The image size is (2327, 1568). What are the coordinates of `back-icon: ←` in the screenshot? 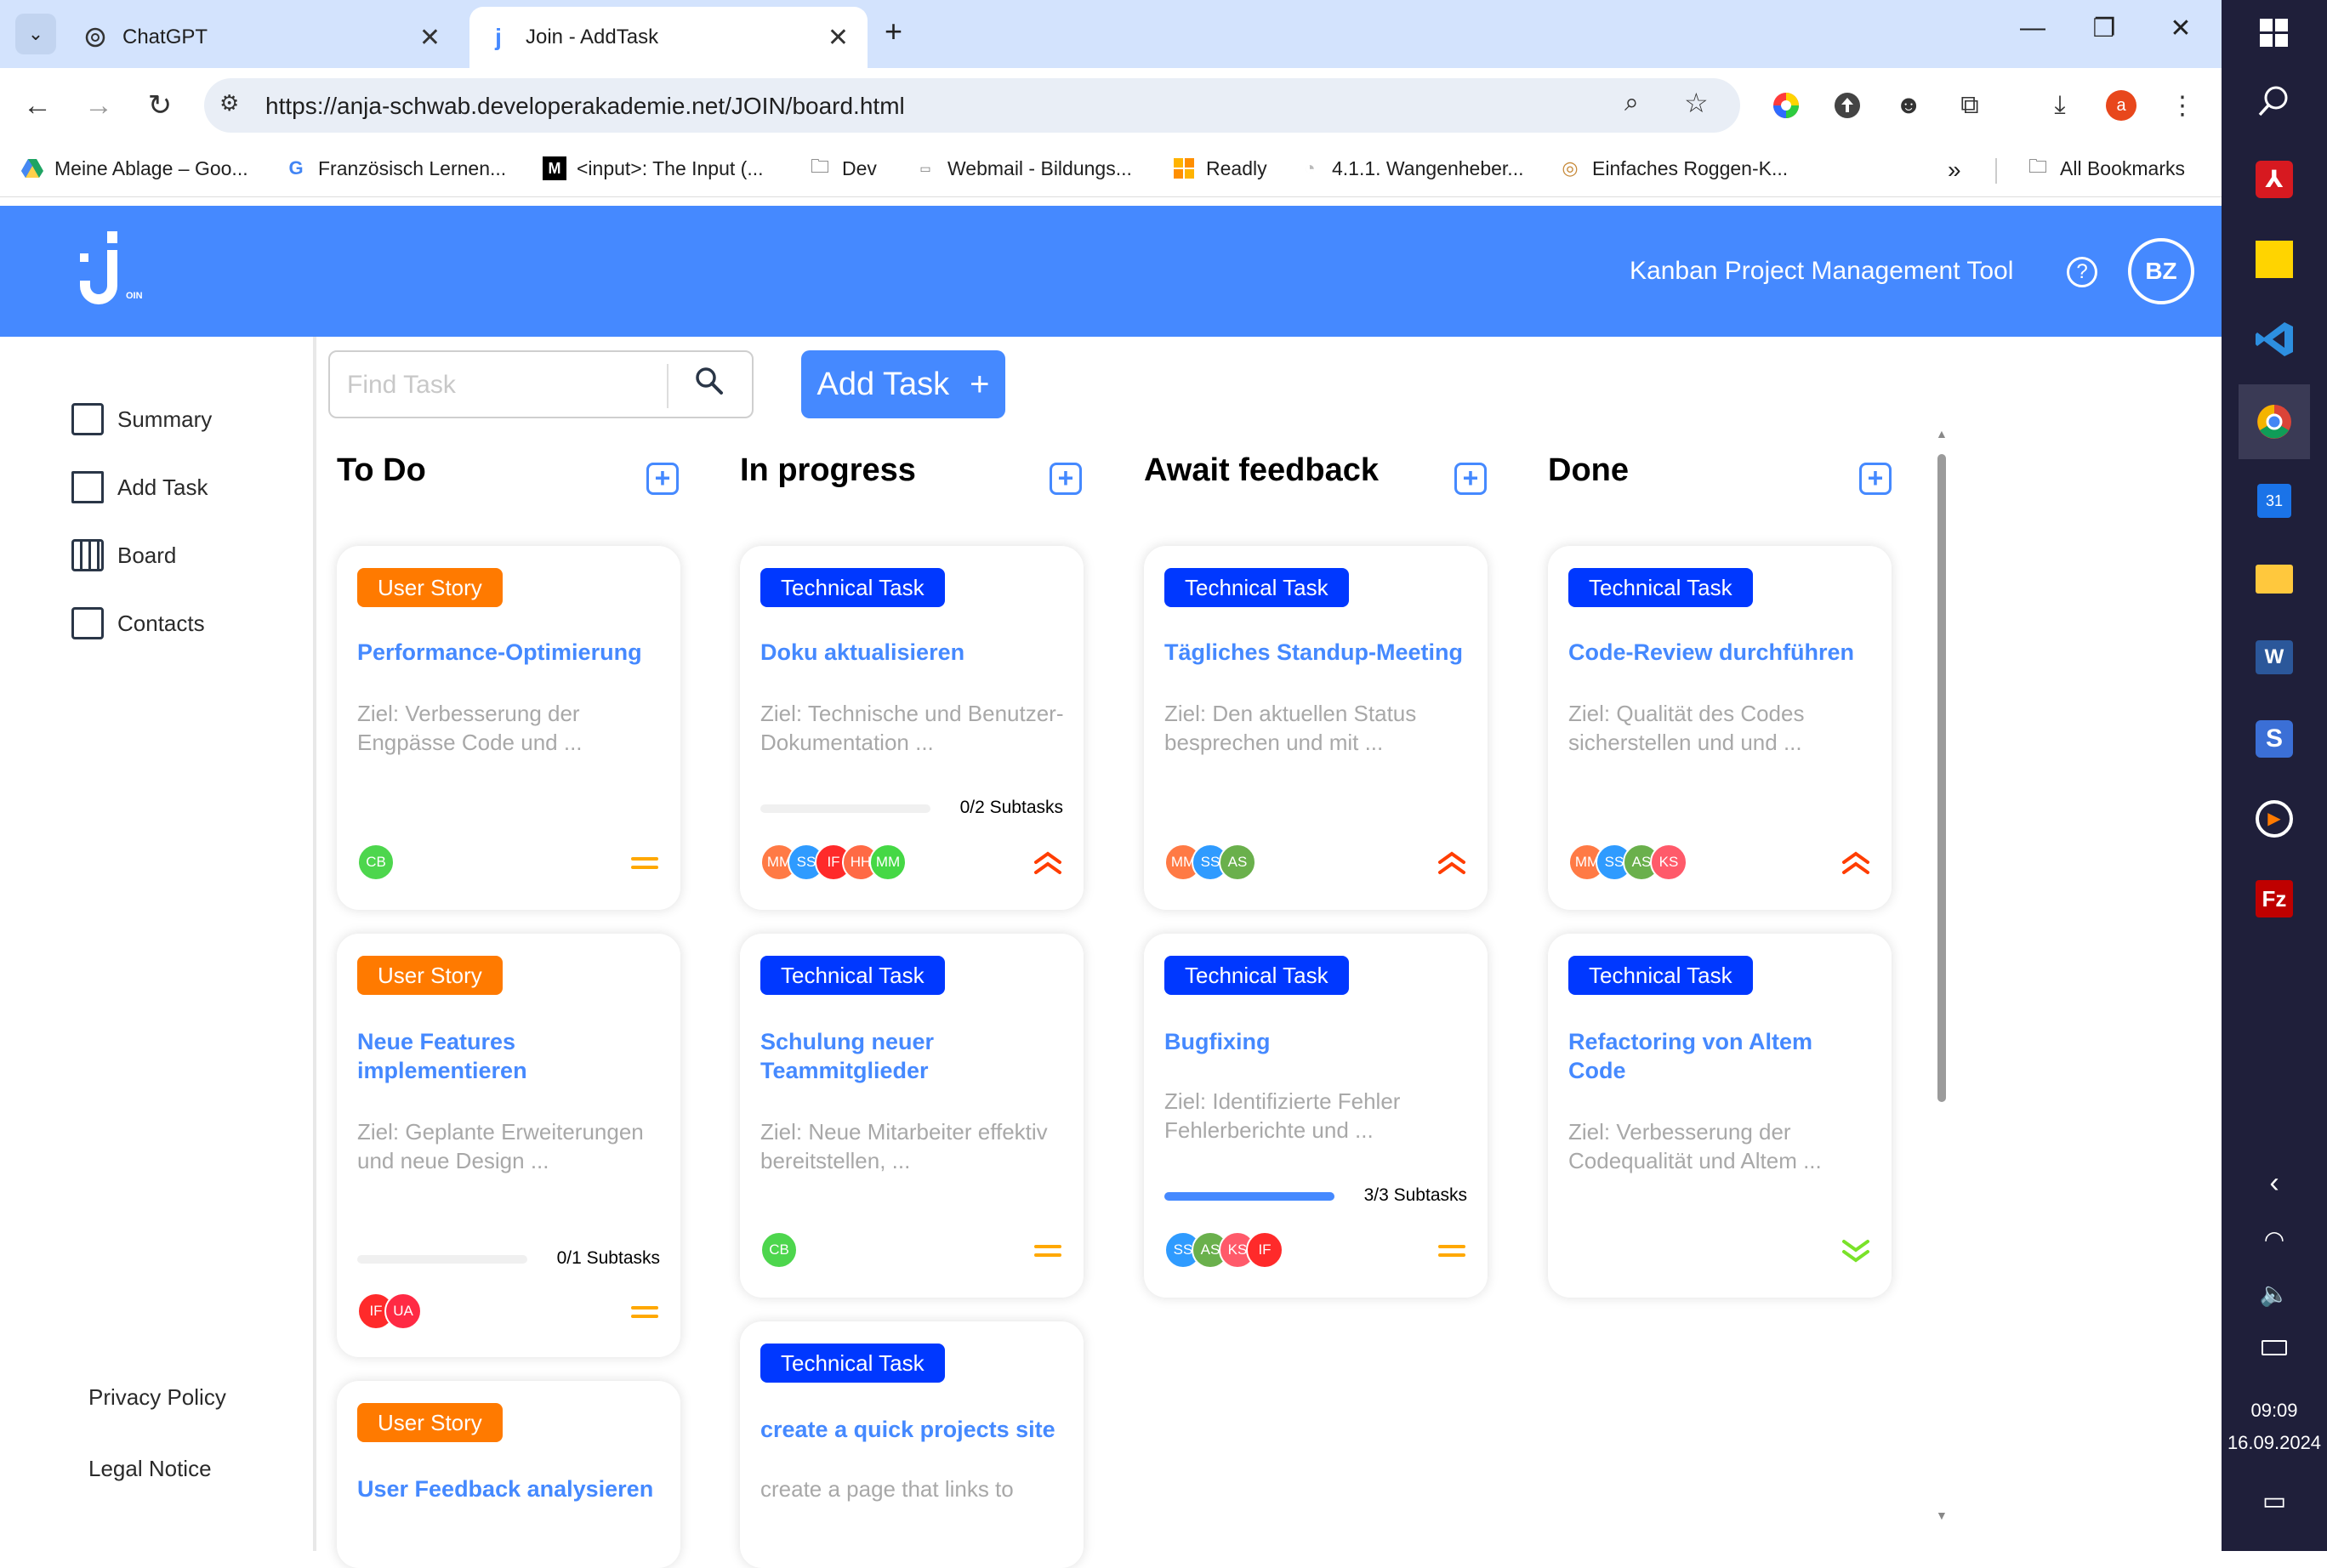 It's located at (37, 105).